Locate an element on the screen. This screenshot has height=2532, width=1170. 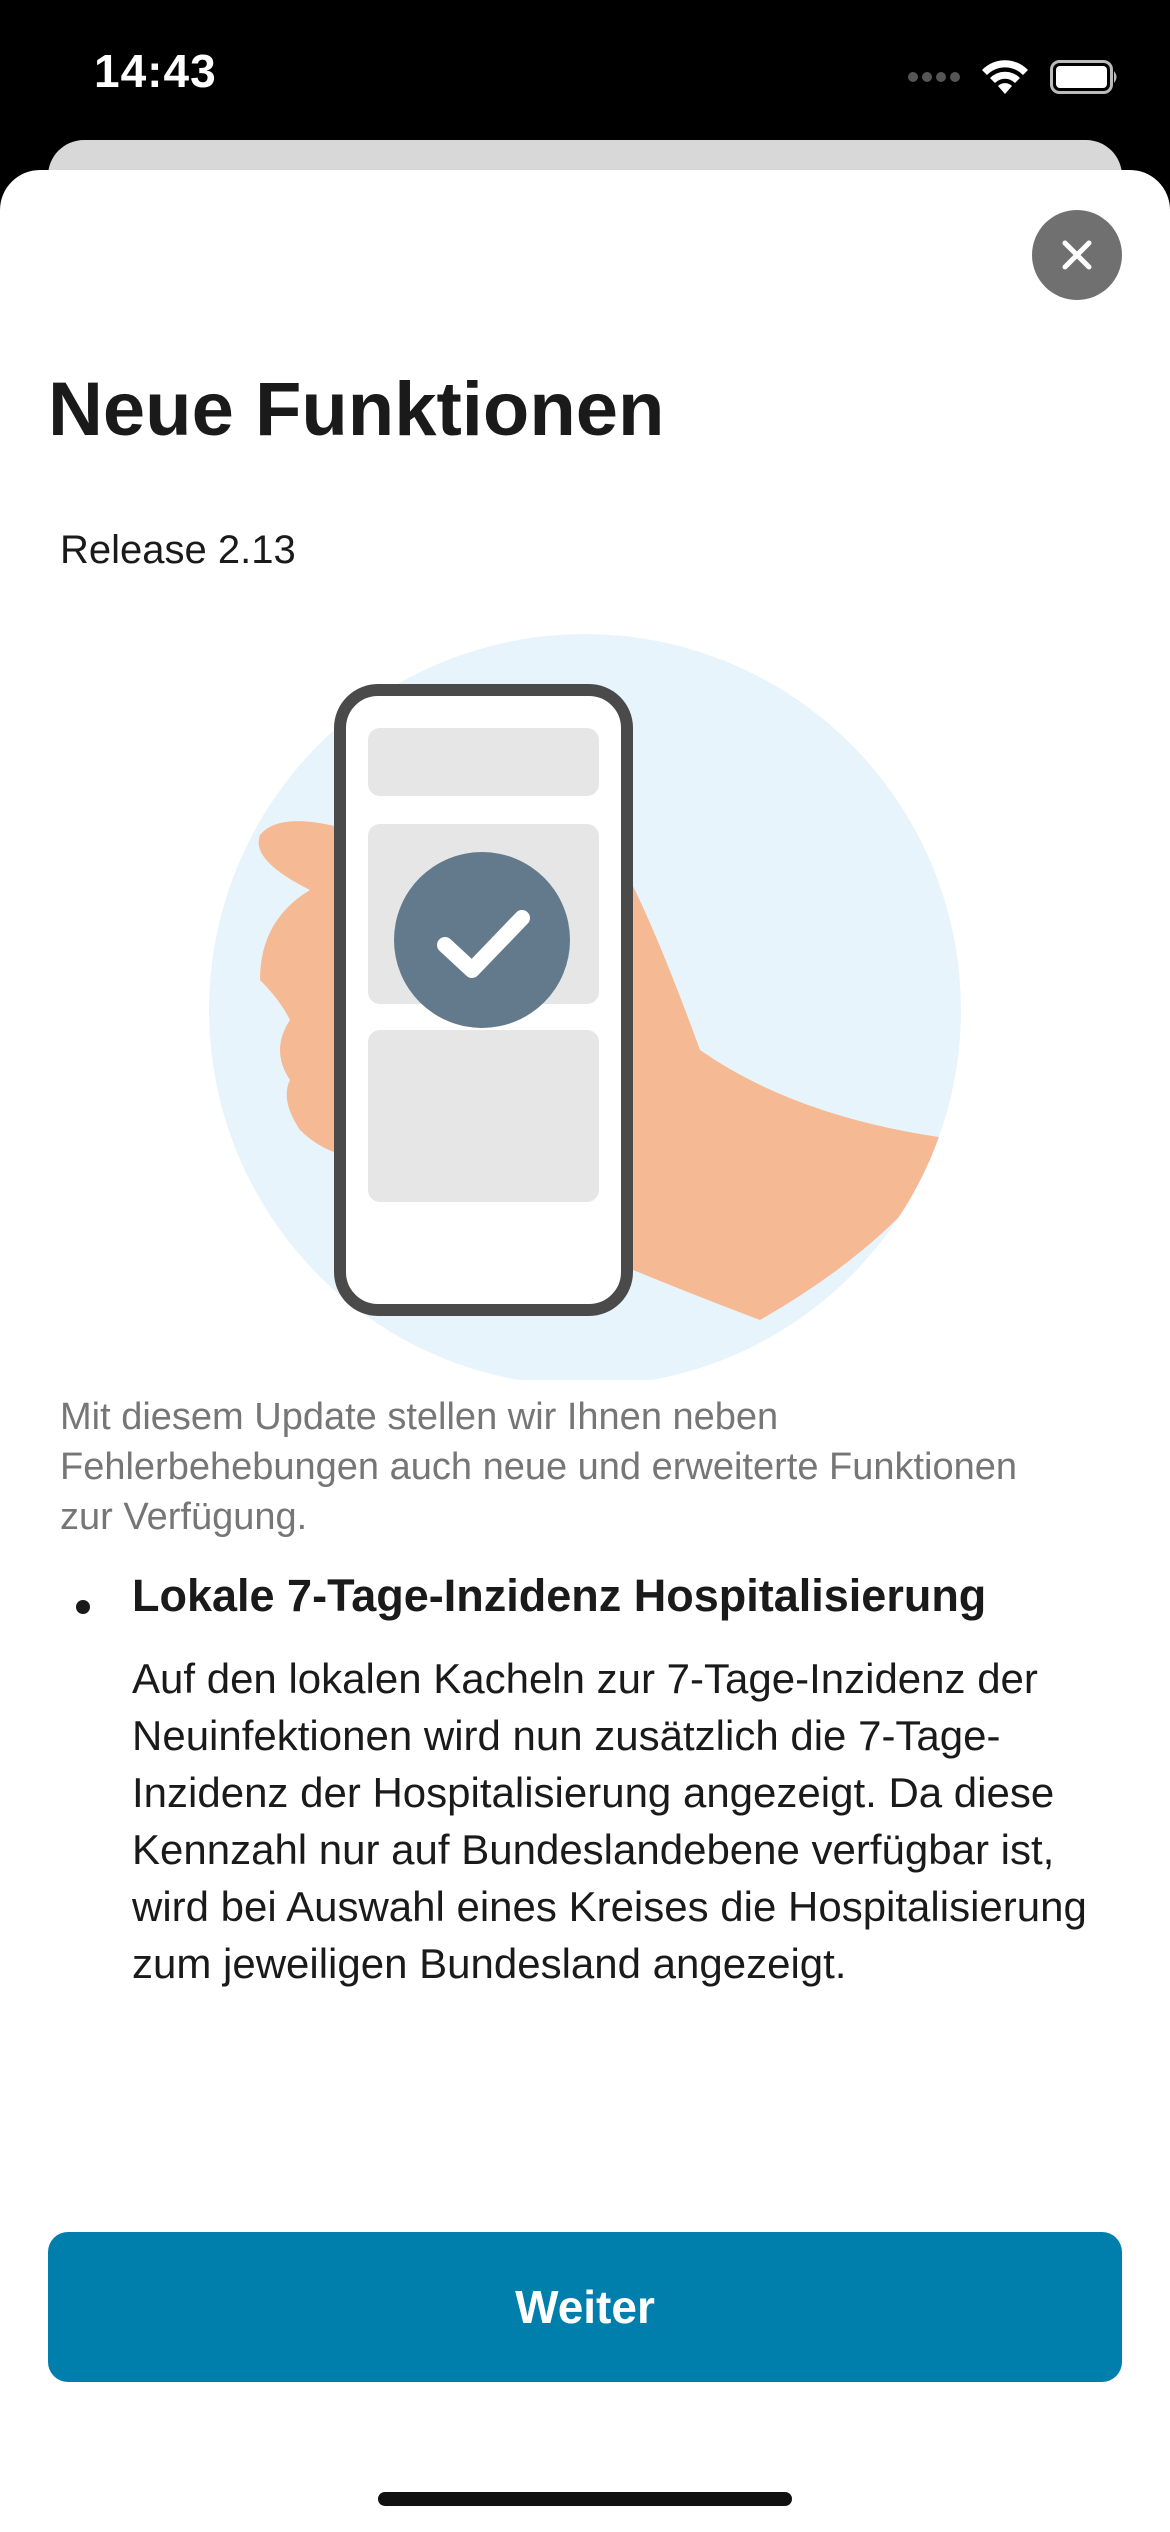
home-indicator is located at coordinates (585, 2499).